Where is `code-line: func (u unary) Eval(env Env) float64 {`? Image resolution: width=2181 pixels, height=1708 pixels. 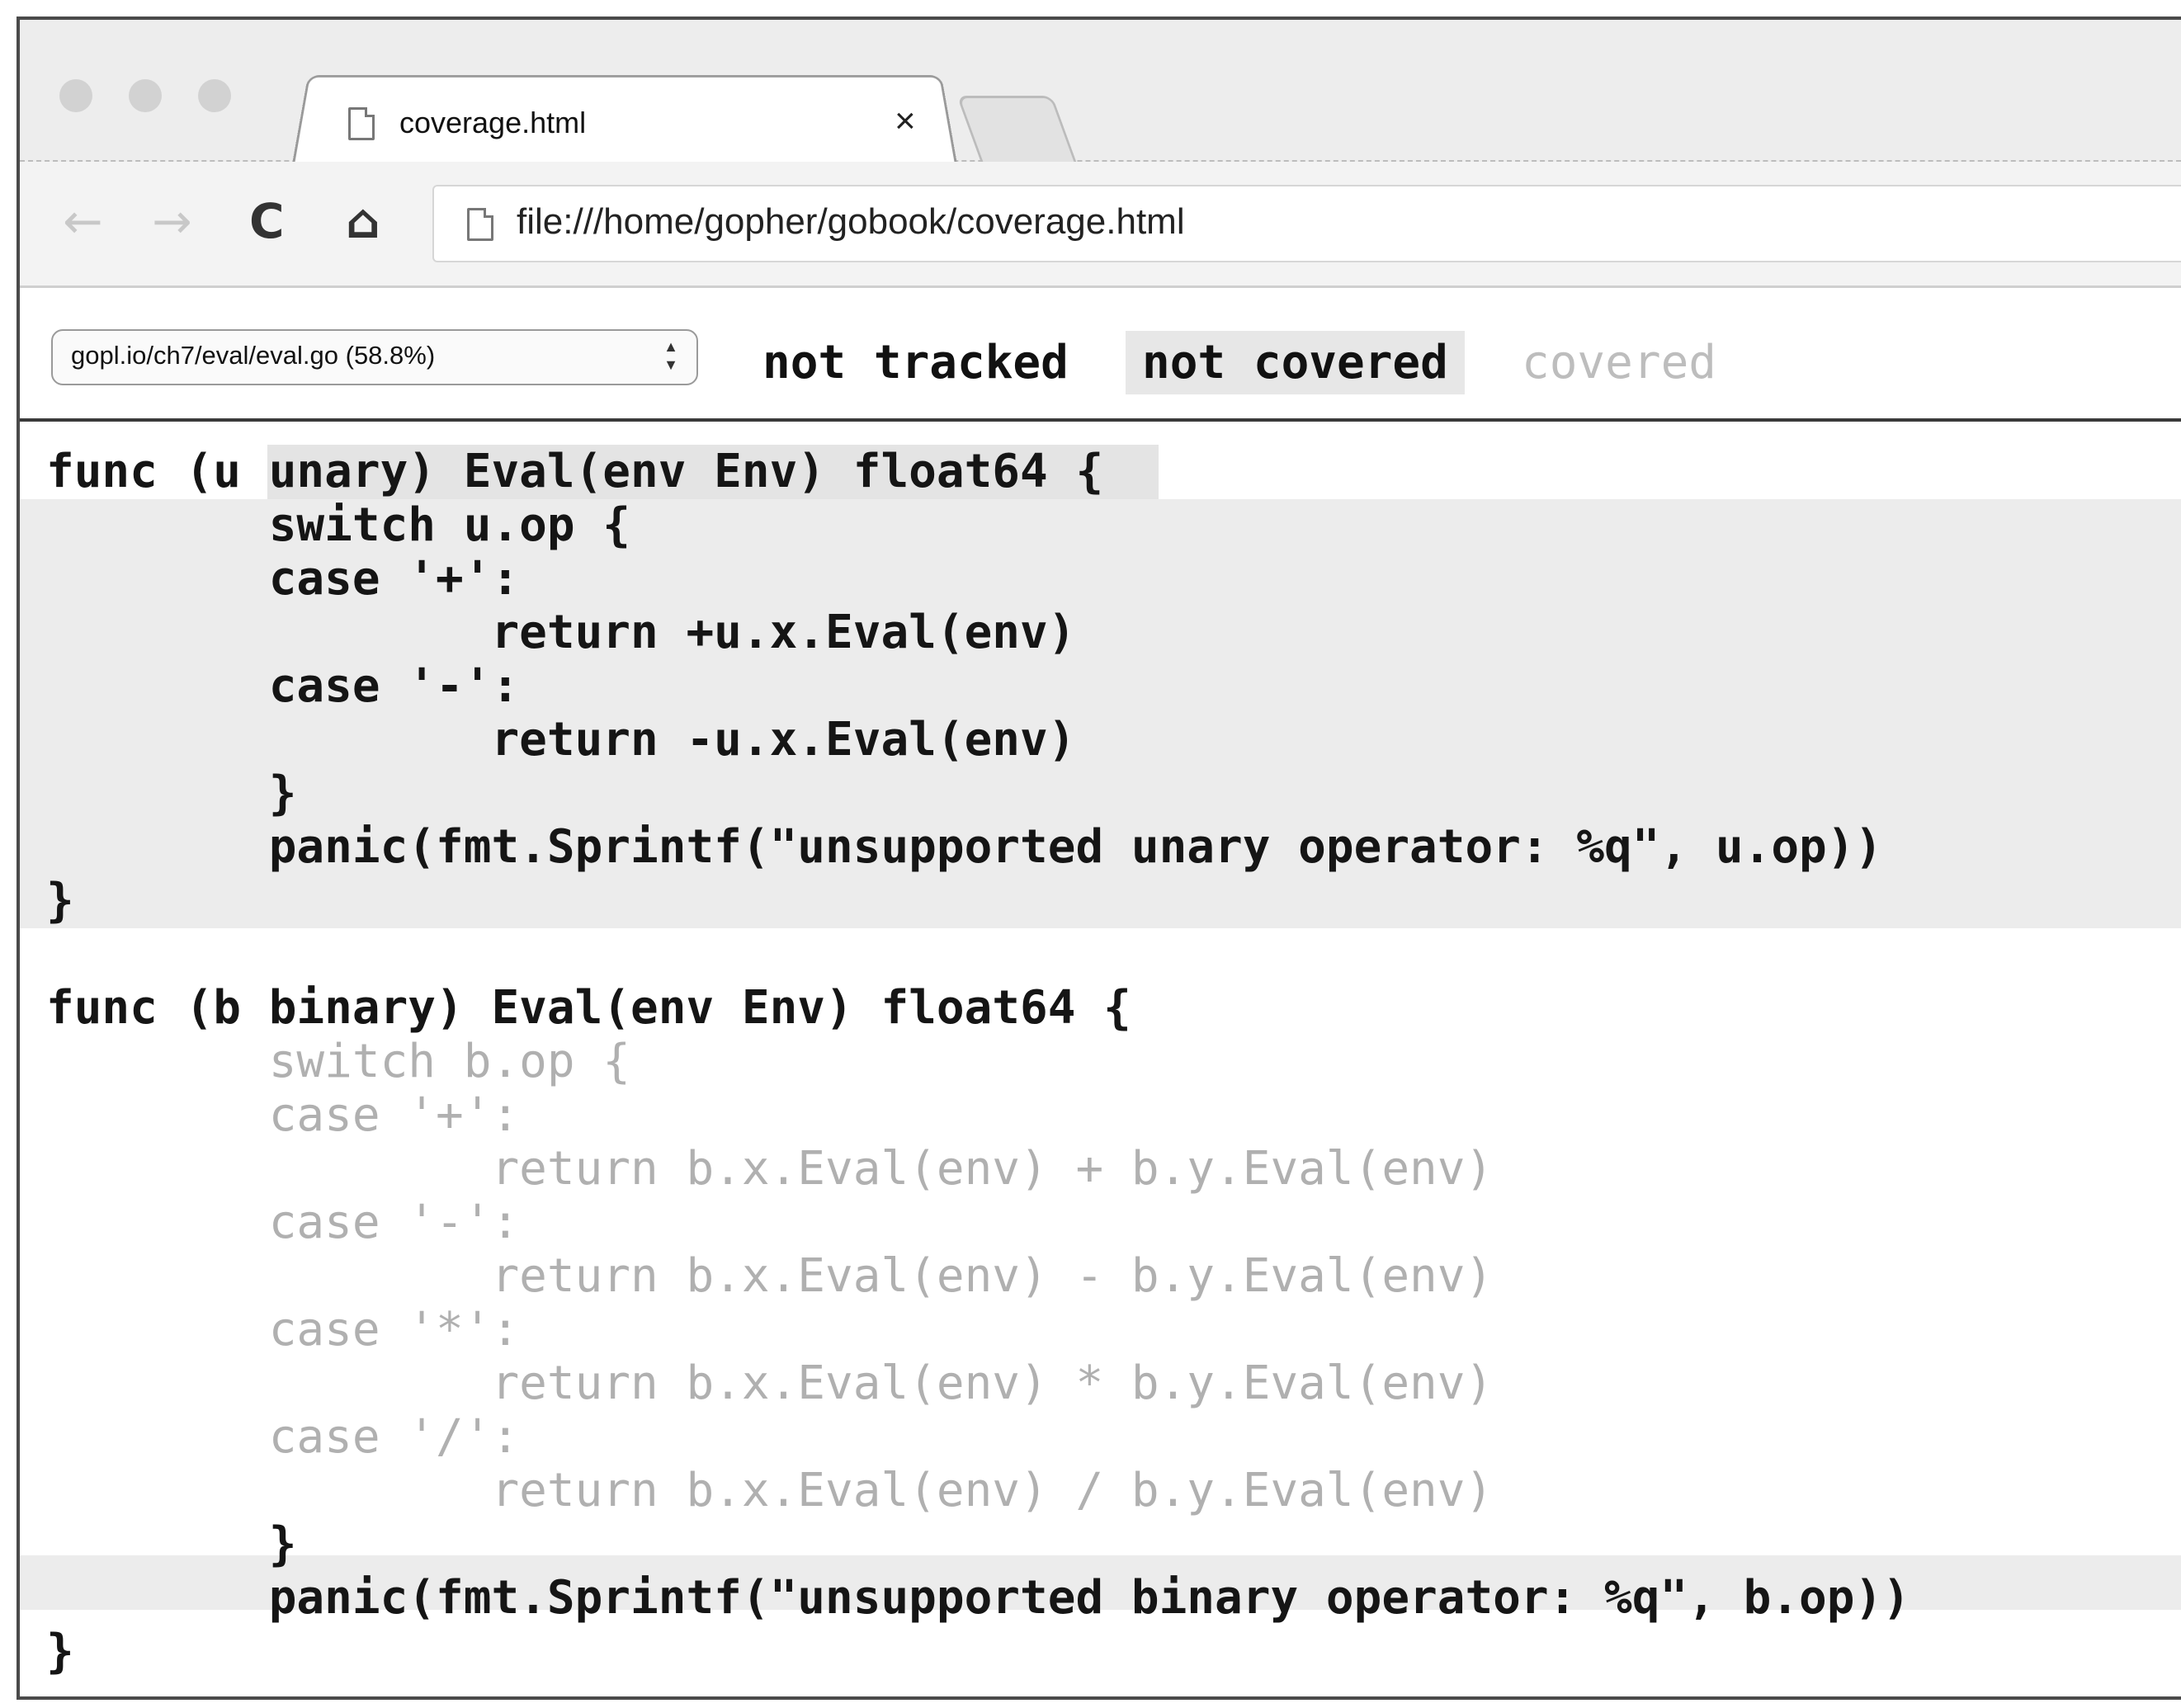 code-line: func (u unary) Eval(env Env) float64 { is located at coordinates (1100, 472).